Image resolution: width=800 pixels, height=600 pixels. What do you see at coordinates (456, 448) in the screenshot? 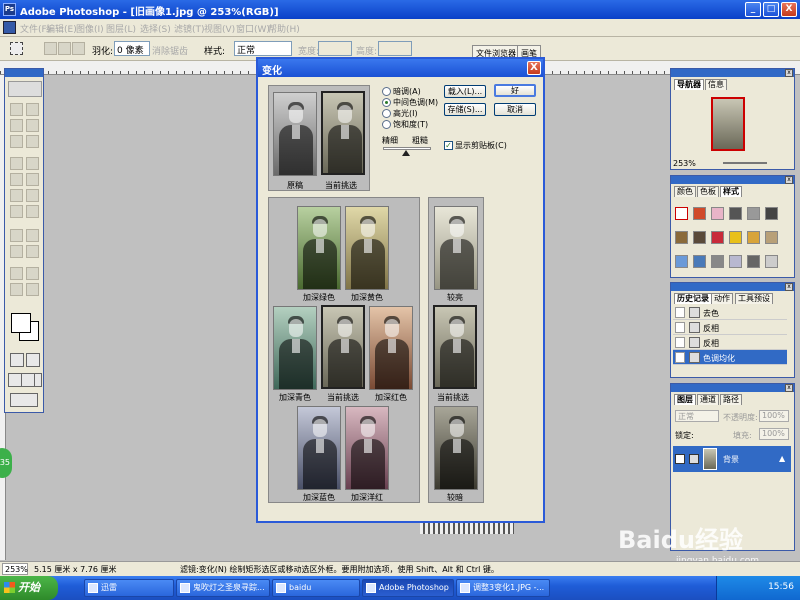
I see `darker-thumbnail` at bounding box center [456, 448].